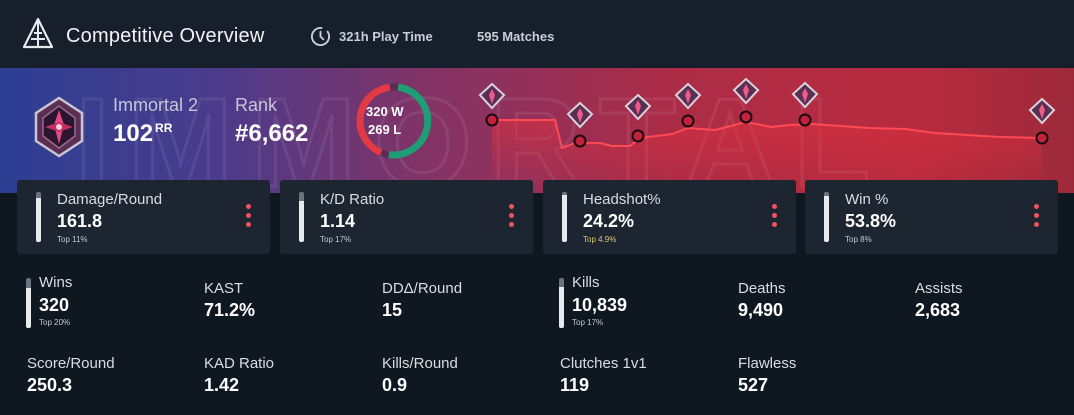  I want to click on card-value: 161.8, so click(80, 221).